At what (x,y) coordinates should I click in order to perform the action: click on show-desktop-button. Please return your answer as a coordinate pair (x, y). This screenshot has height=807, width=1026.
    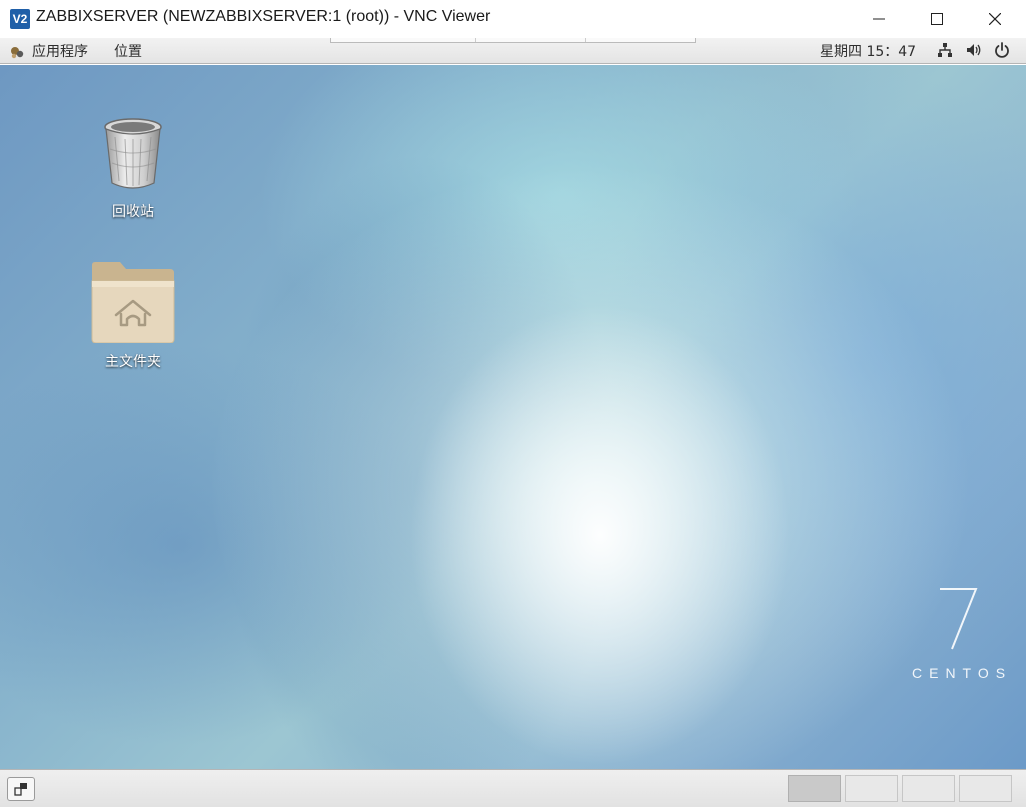
    Looking at the image, I should click on (21, 789).